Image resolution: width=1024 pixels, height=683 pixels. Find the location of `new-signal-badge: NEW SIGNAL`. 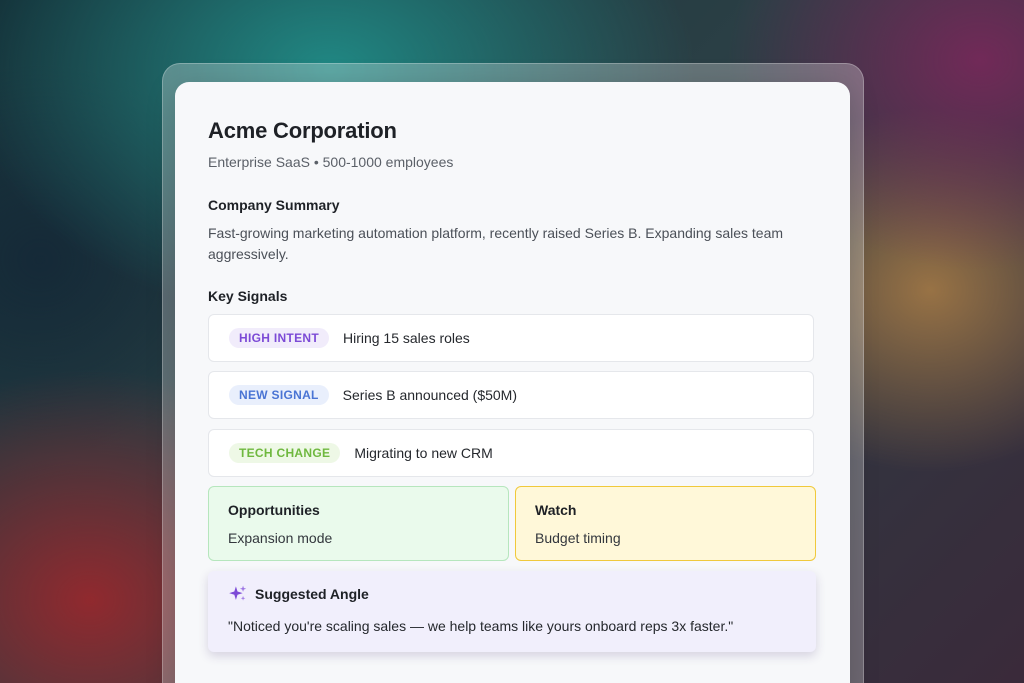

new-signal-badge: NEW SIGNAL is located at coordinates (279, 395).